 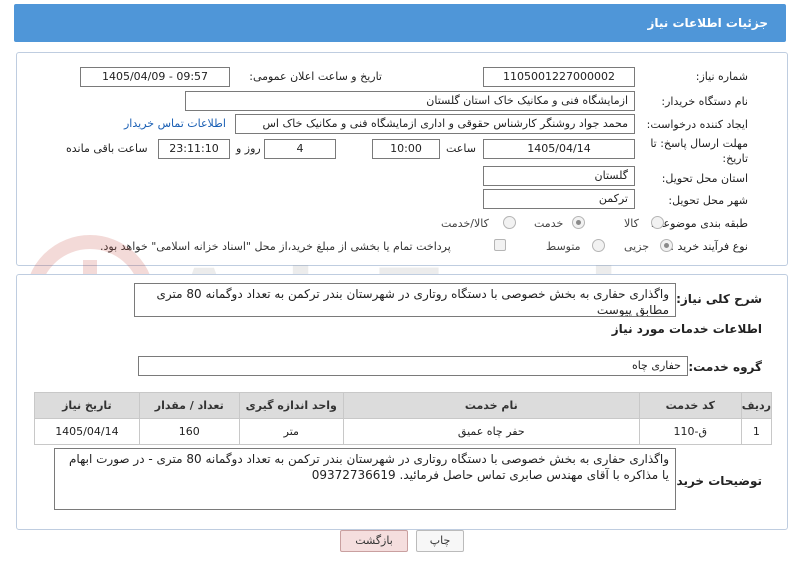 What do you see at coordinates (719, 299) in the screenshot?
I see `summary-label: شرح کلی نیاز:` at bounding box center [719, 299].